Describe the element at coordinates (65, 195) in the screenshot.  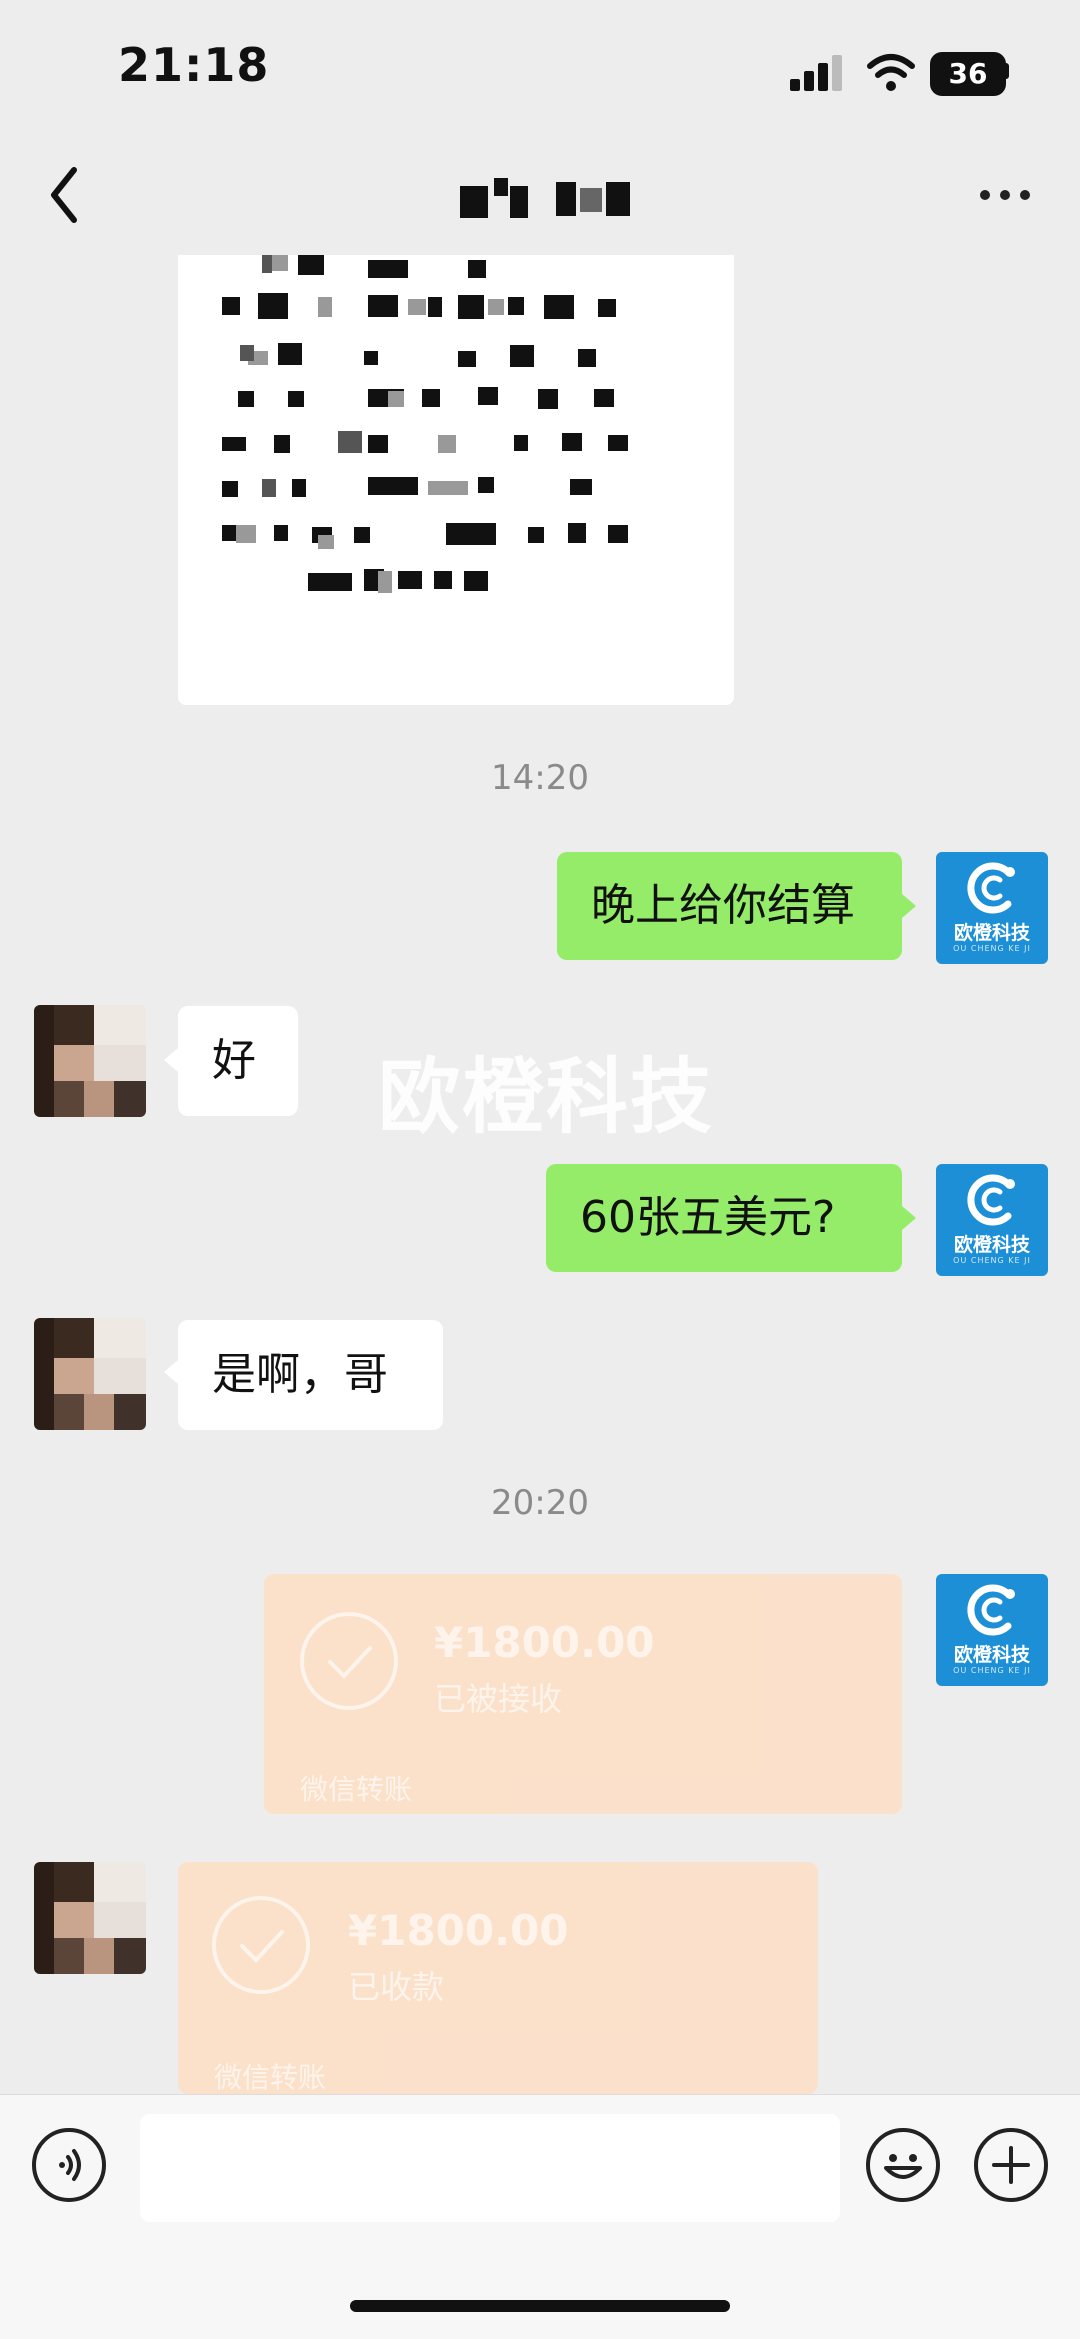
I see `chevron-left-icon` at that location.